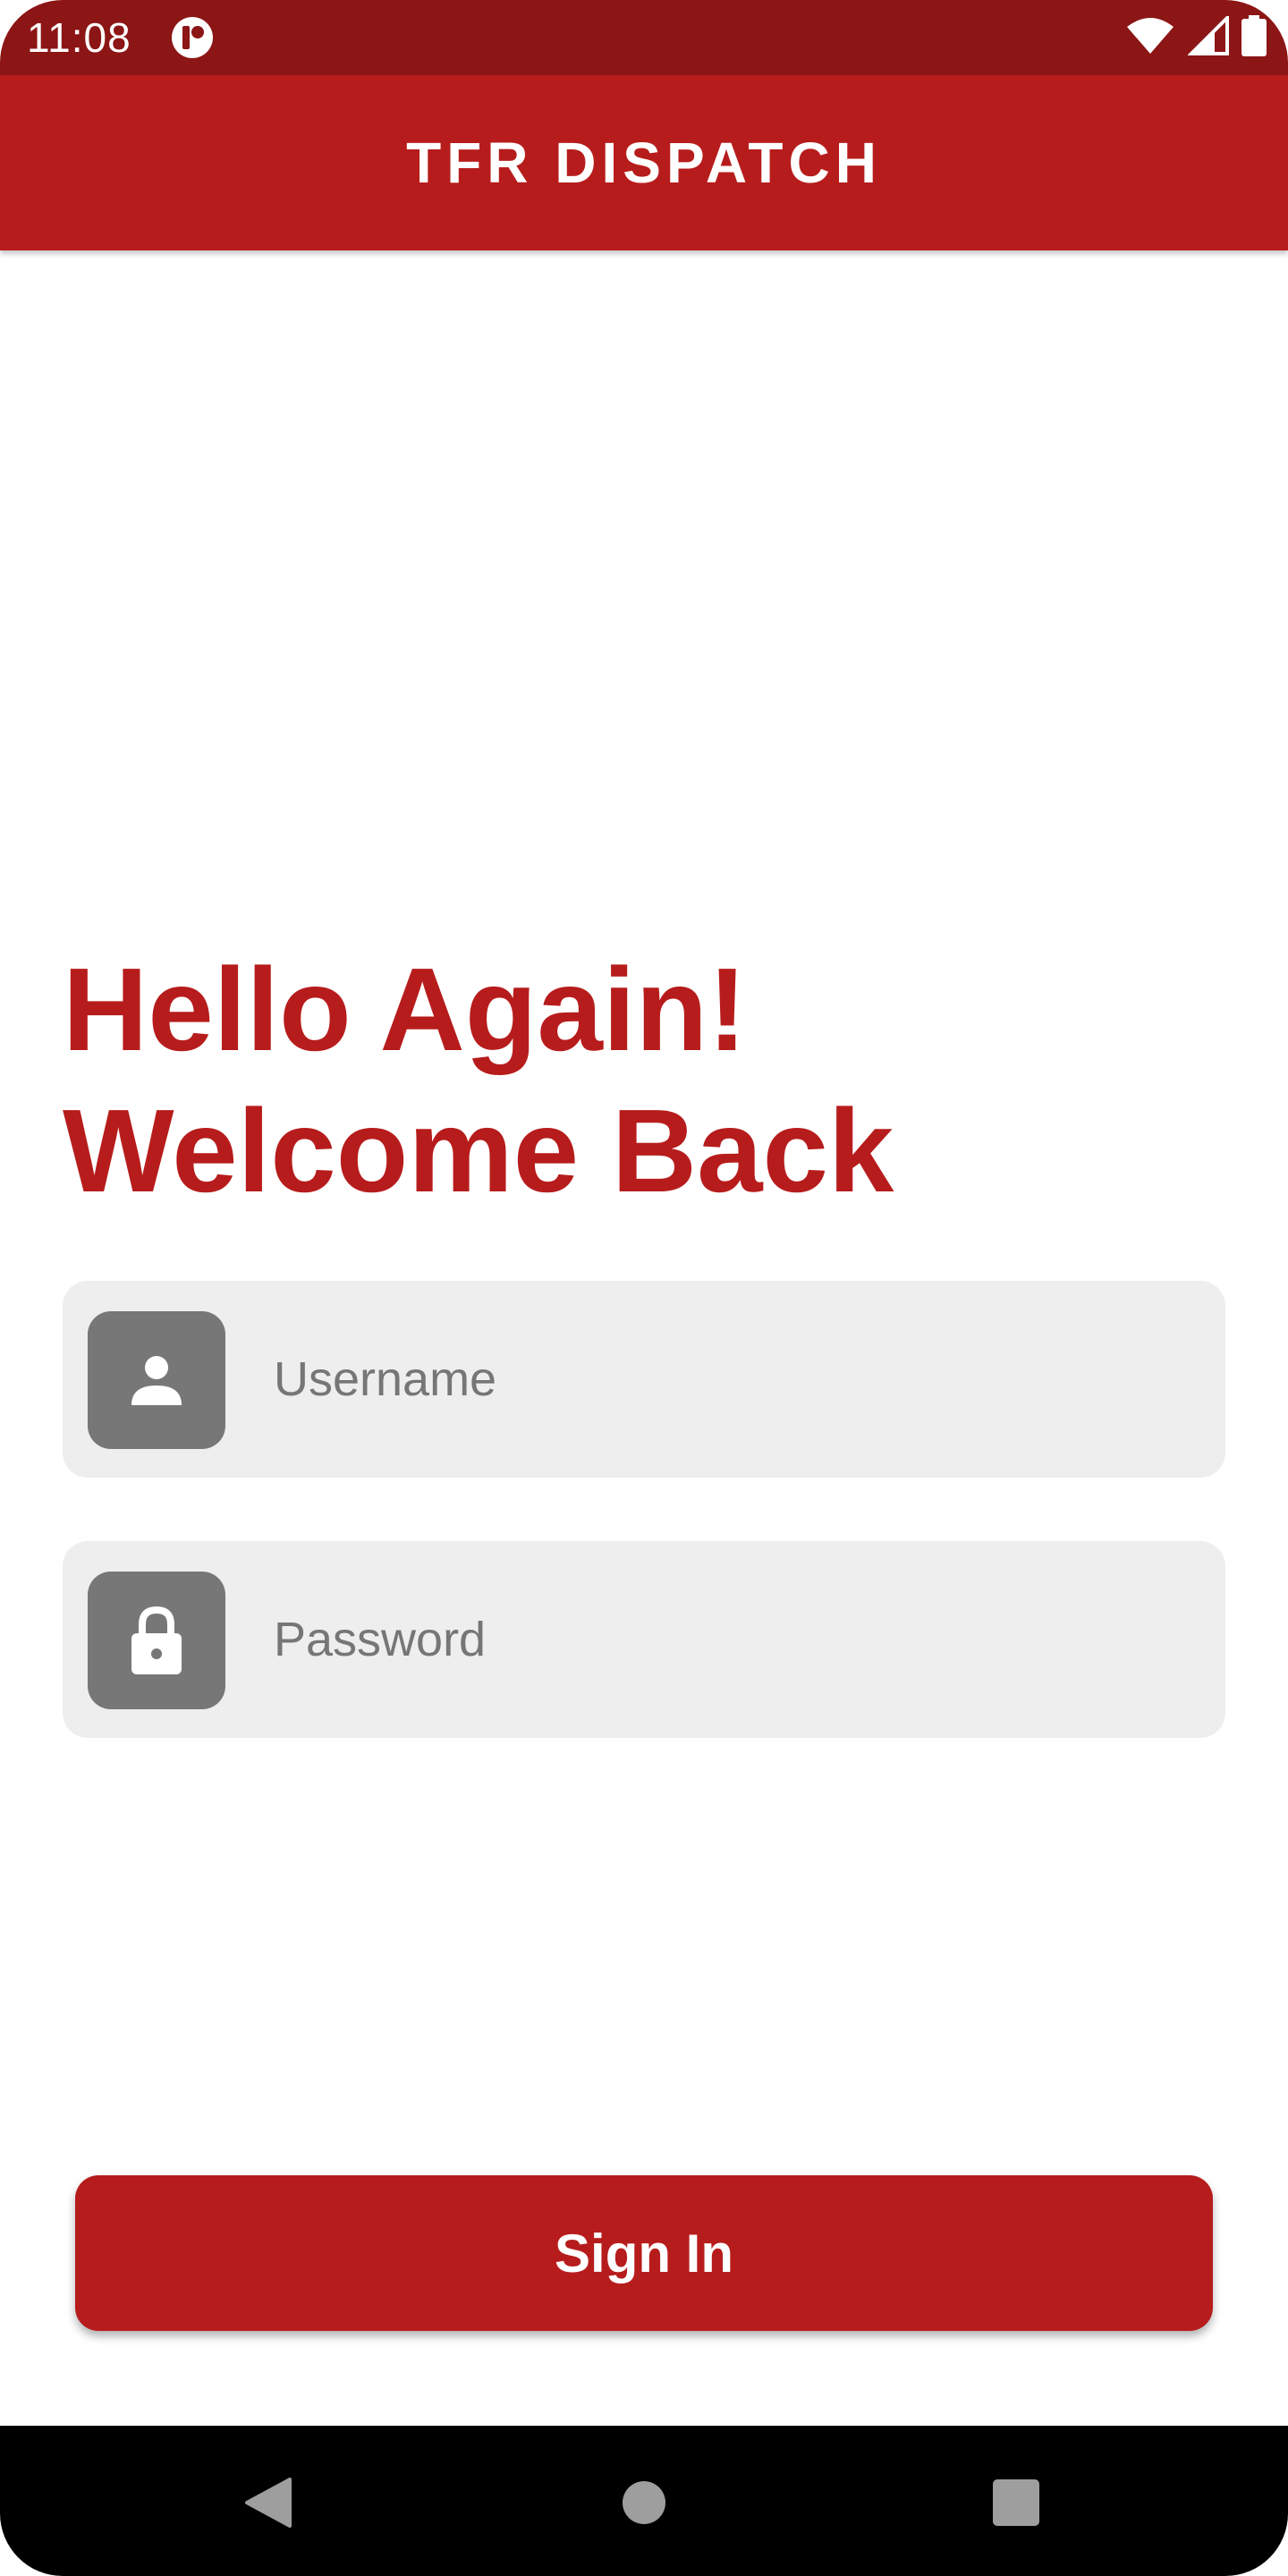 This screenshot has height=2576, width=1288. Describe the element at coordinates (1016, 2503) in the screenshot. I see `recents-icon` at that location.